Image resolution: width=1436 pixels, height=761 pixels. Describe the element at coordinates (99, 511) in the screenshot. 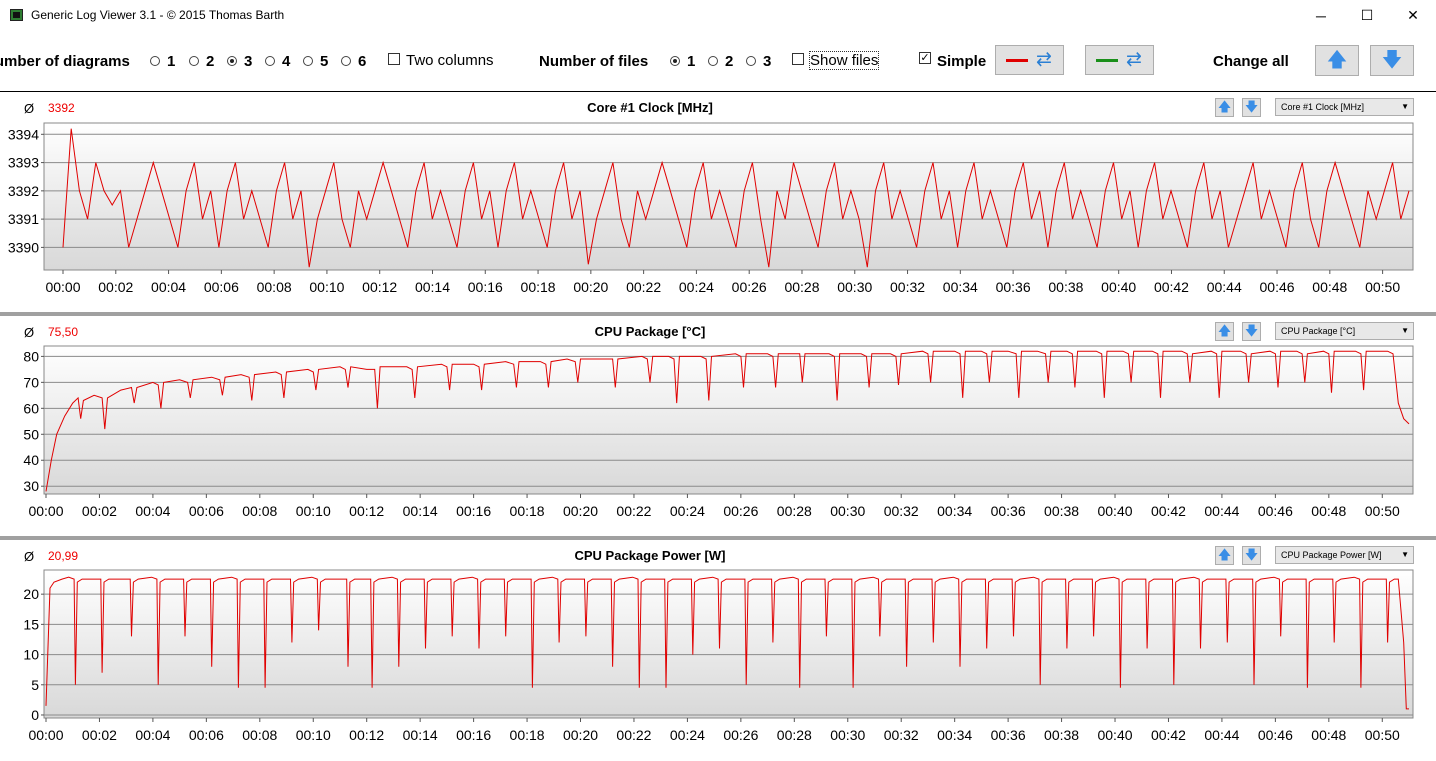

I see `x-tick-label: 00:02` at that location.